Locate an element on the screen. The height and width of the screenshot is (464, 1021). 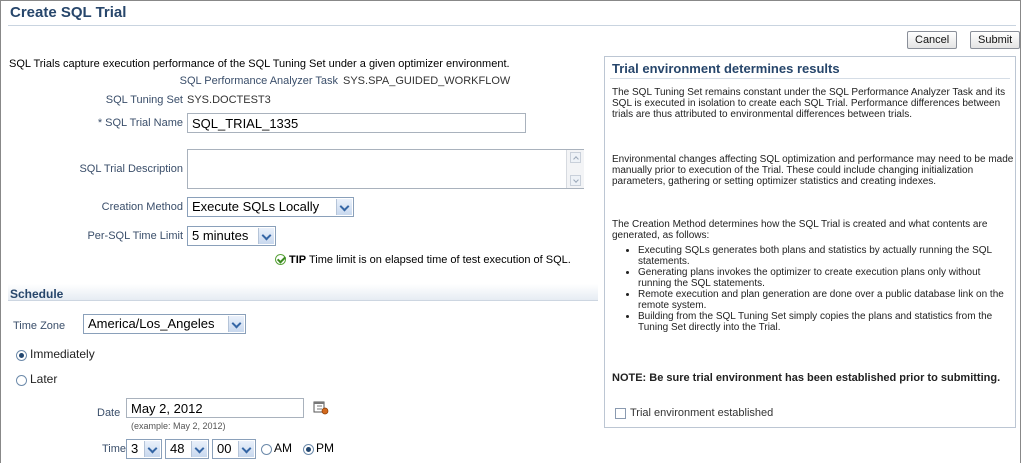
timezone-select: America/Los_Angeles is located at coordinates (164, 324).